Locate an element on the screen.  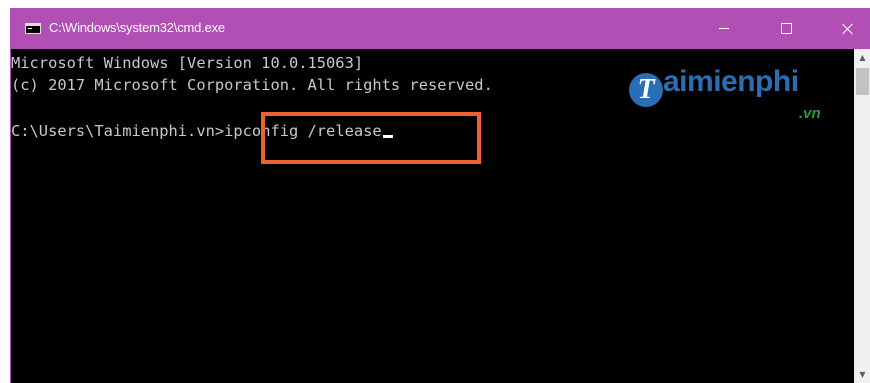
maximize-icon is located at coordinates (786, 28).